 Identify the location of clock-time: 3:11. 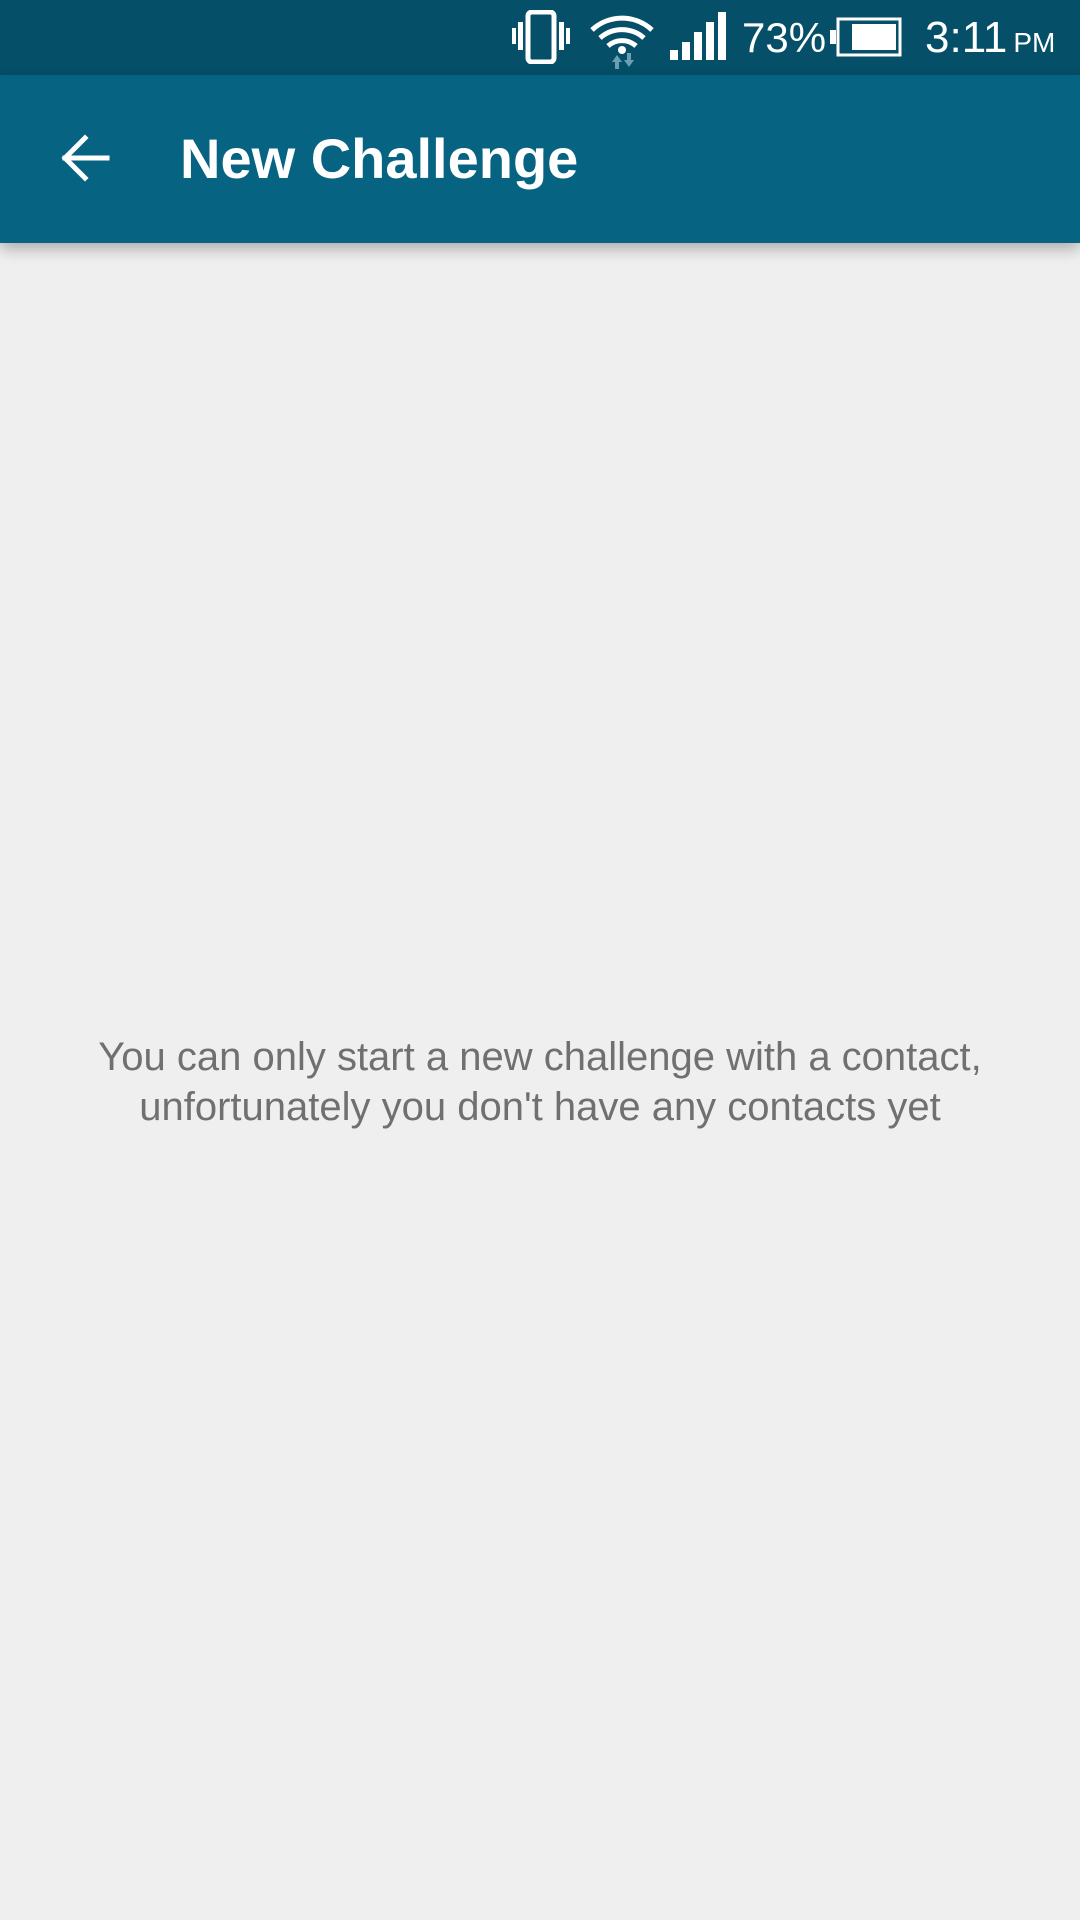
(966, 37).